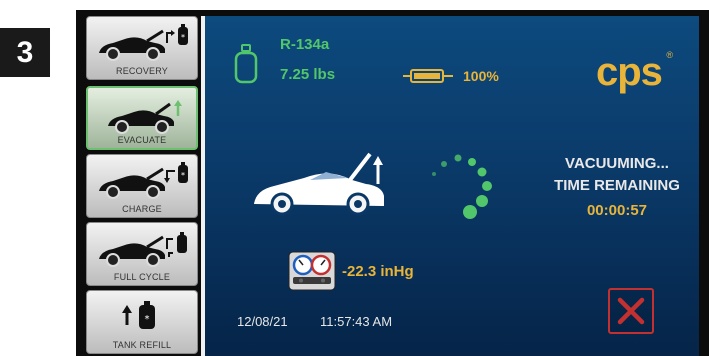  Describe the element at coordinates (481, 76) in the screenshot. I see `battery-percent: 100%` at that location.